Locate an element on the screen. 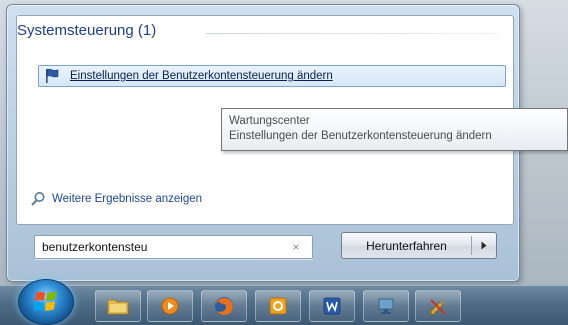 Image resolution: width=568 pixels, height=325 pixels. clear-search-icon: × is located at coordinates (296, 247).